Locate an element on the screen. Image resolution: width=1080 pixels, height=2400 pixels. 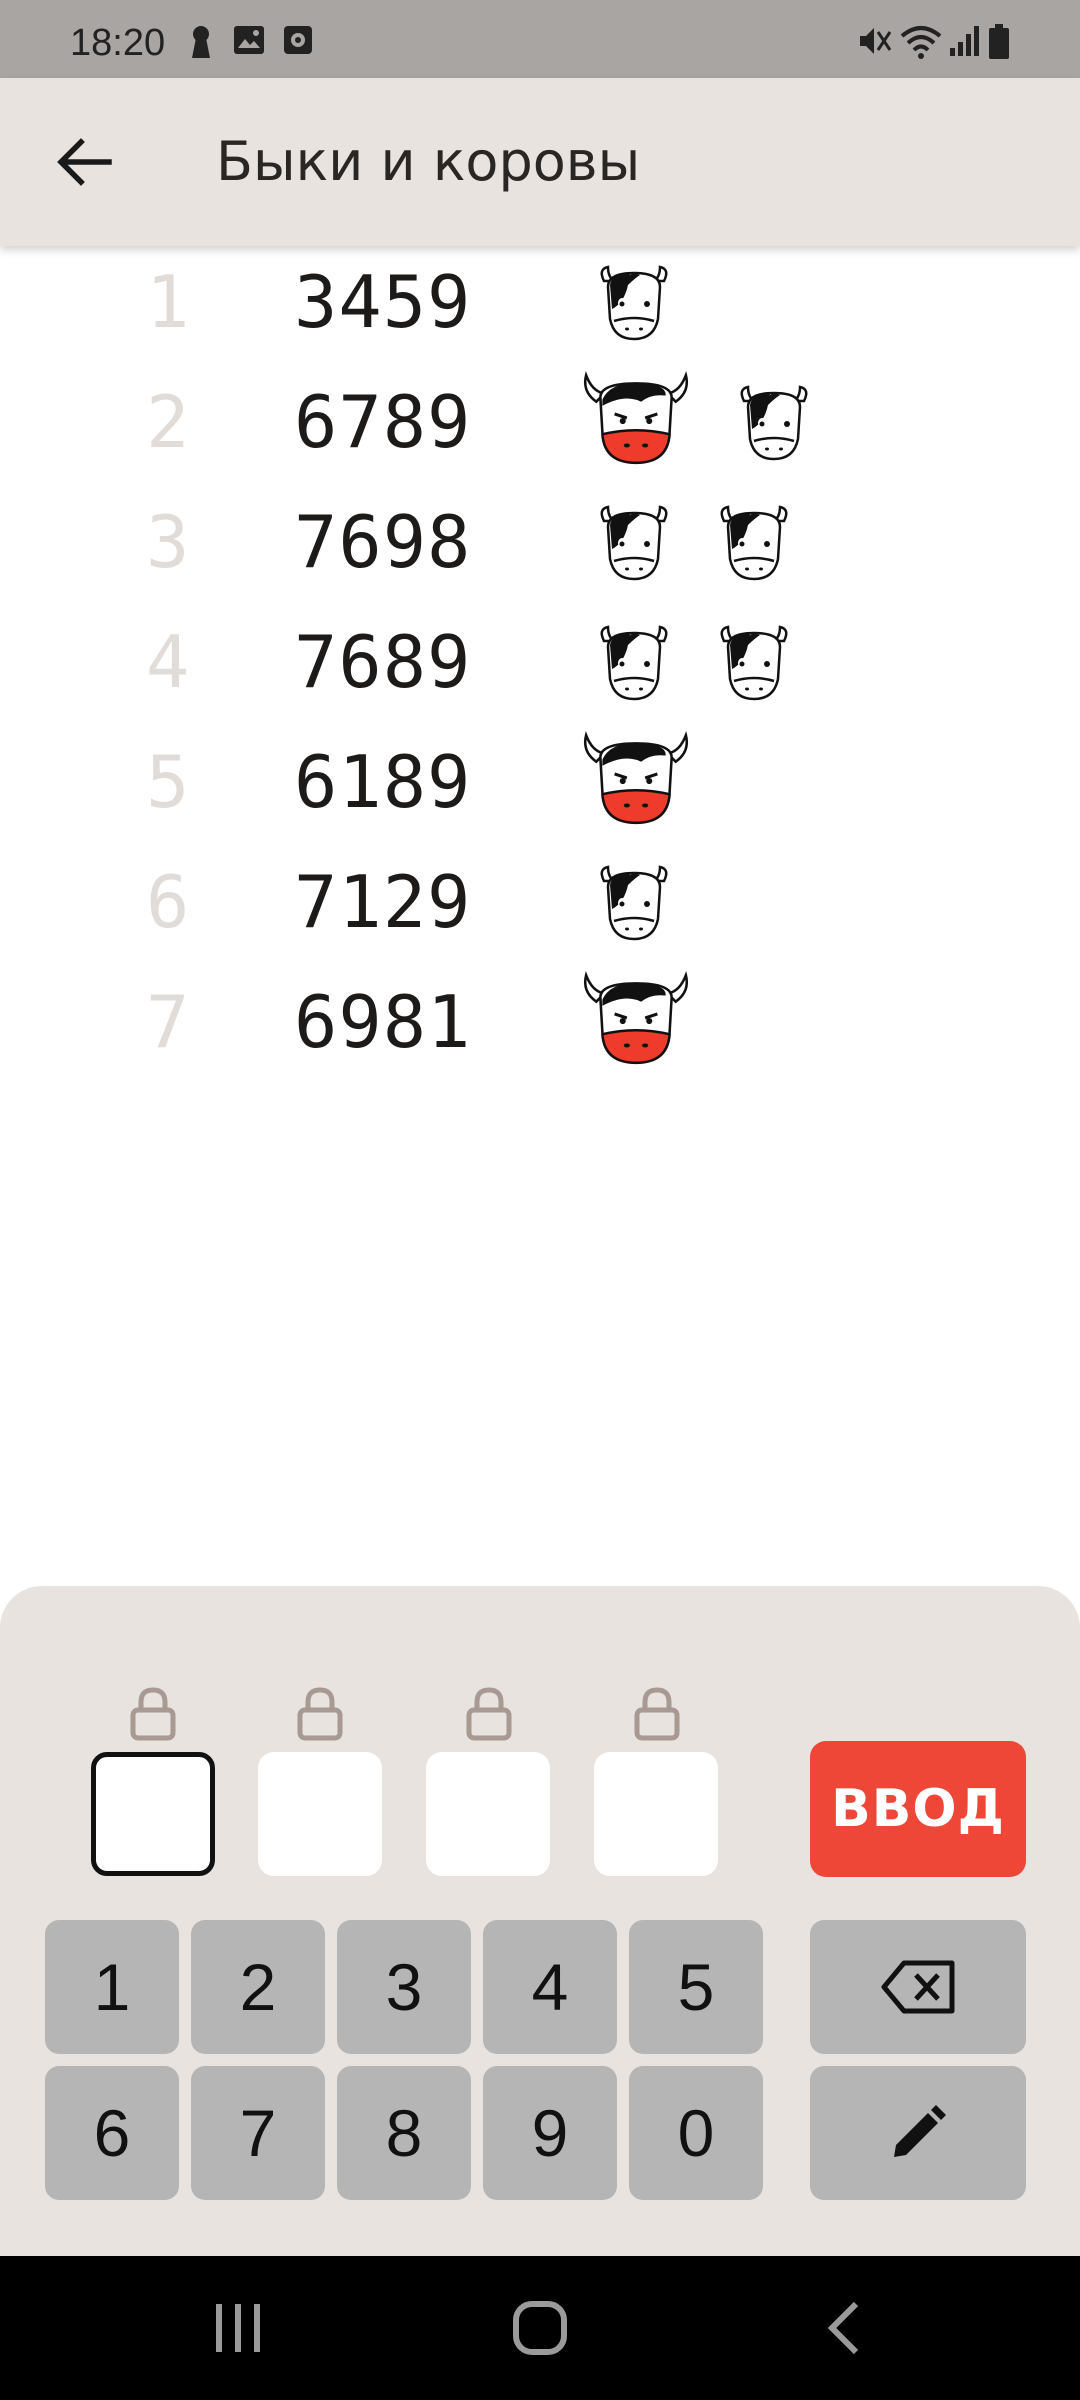
guess-row: 4 7689 is located at coordinates (540, 666).